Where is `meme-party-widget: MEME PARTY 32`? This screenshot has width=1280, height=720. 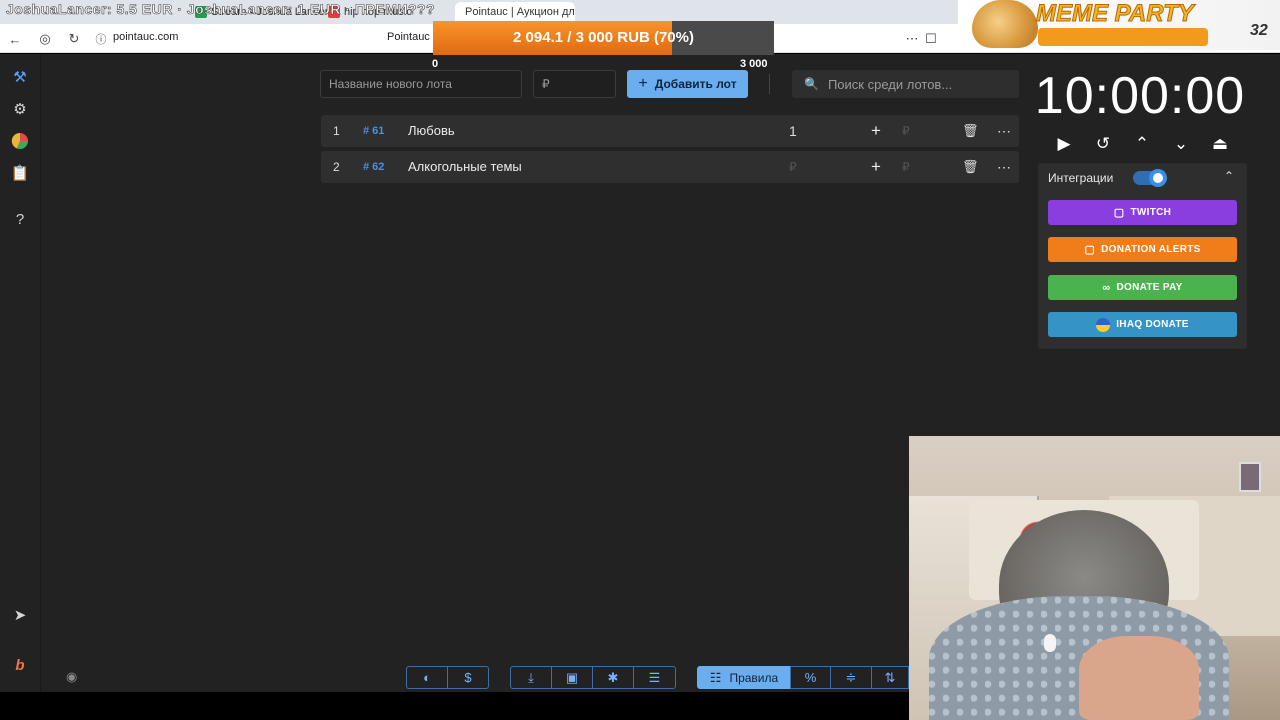
meme-party-widget: MEME PARTY 32 is located at coordinates (1119, 25).